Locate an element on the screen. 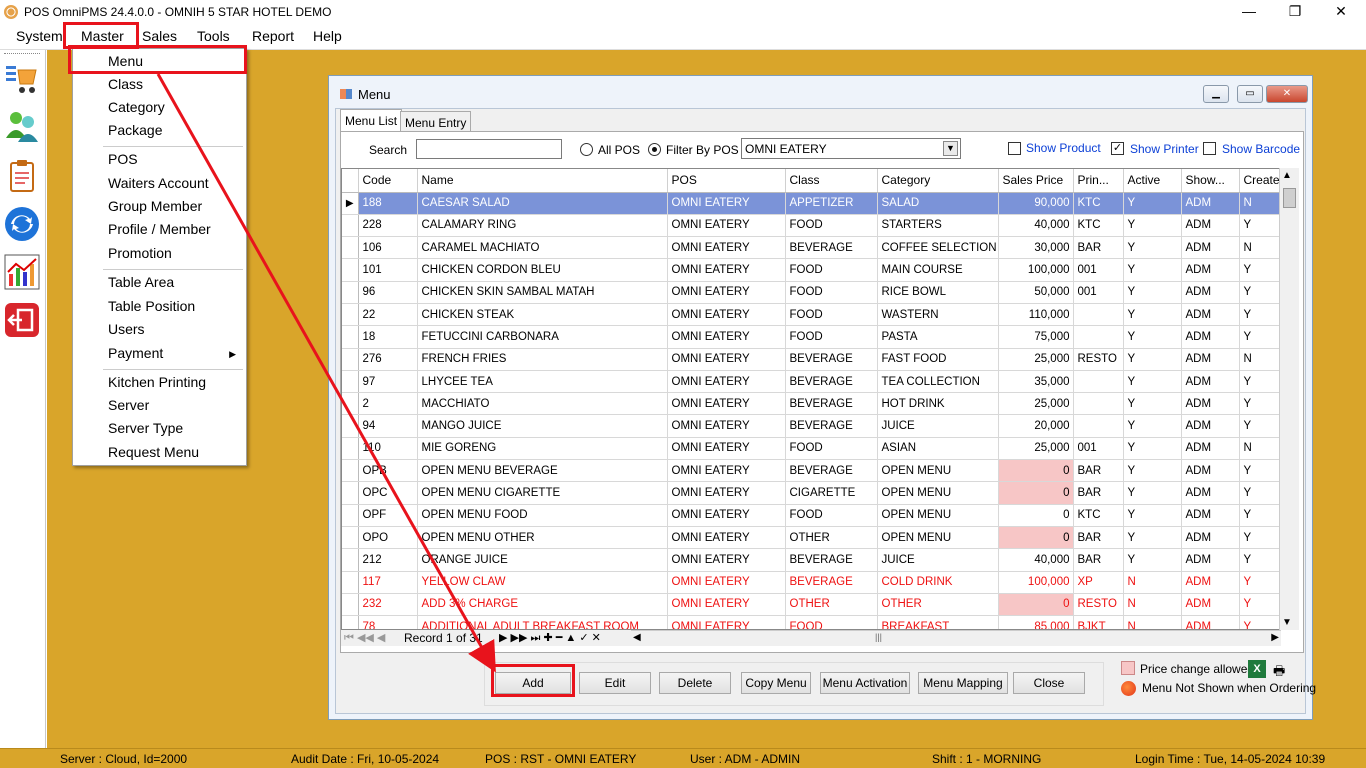 Image resolution: width=1366 pixels, height=768 pixels. table-cell: BJKT is located at coordinates (1098, 622).